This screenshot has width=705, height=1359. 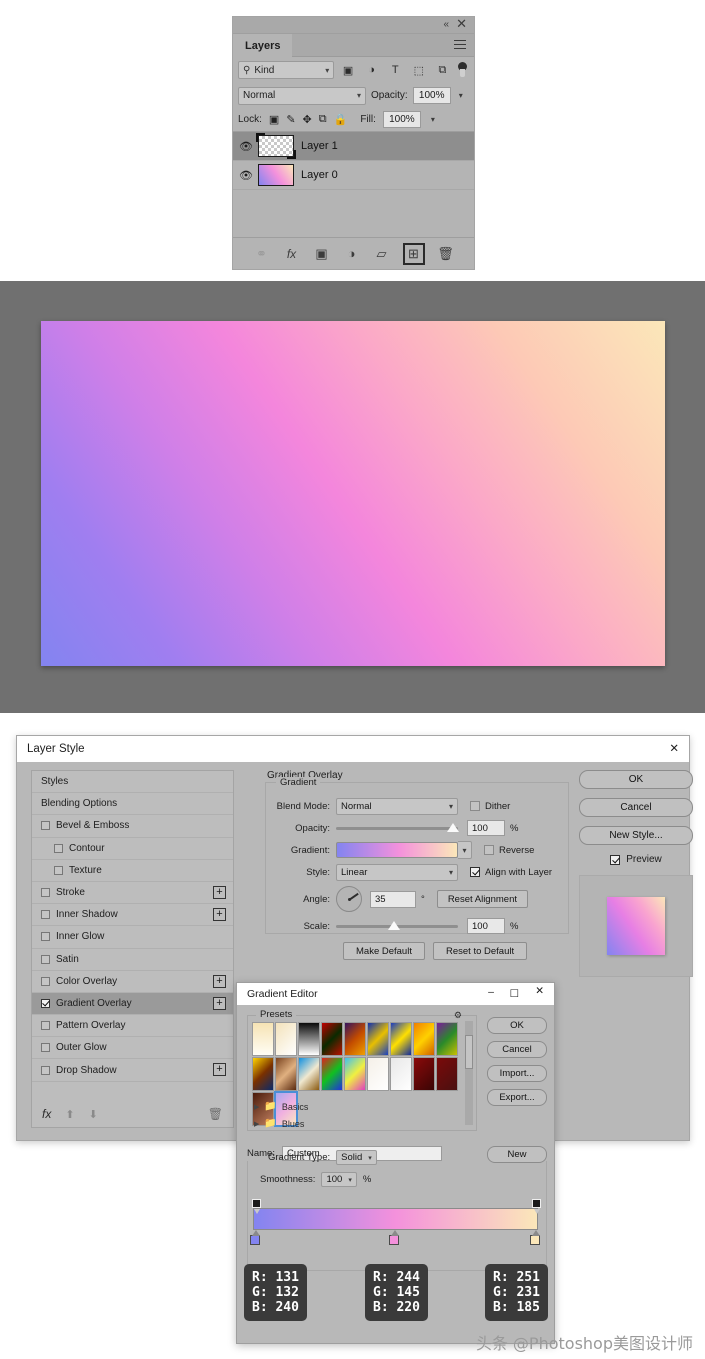 What do you see at coordinates (132, 937) in the screenshot?
I see `style-item-inner-glow: Inner Glow` at bounding box center [132, 937].